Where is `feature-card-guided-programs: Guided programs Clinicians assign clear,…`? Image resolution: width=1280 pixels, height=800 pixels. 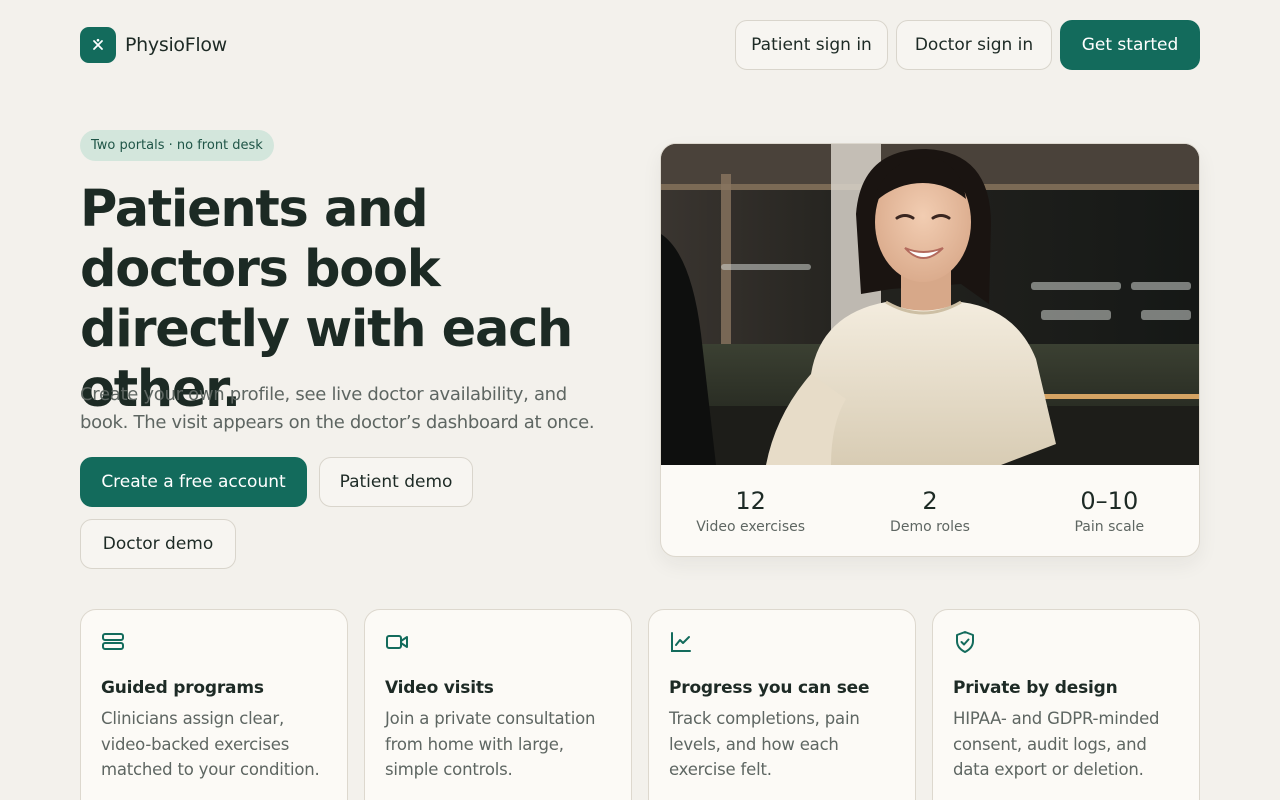
feature-card-guided-programs: Guided programs Clinicians assign clear,… is located at coordinates (214, 704).